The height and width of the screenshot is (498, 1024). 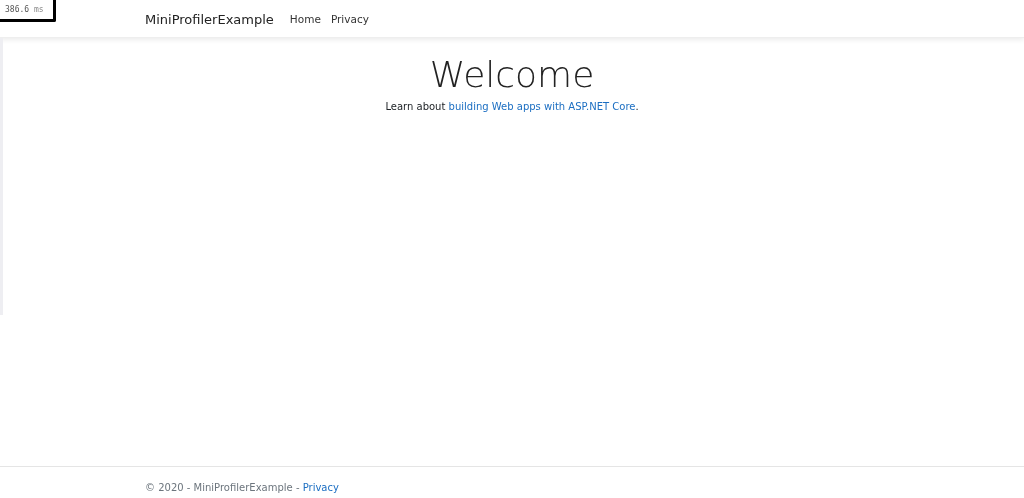 What do you see at coordinates (349, 19) in the screenshot?
I see `nav-link: Privacy` at bounding box center [349, 19].